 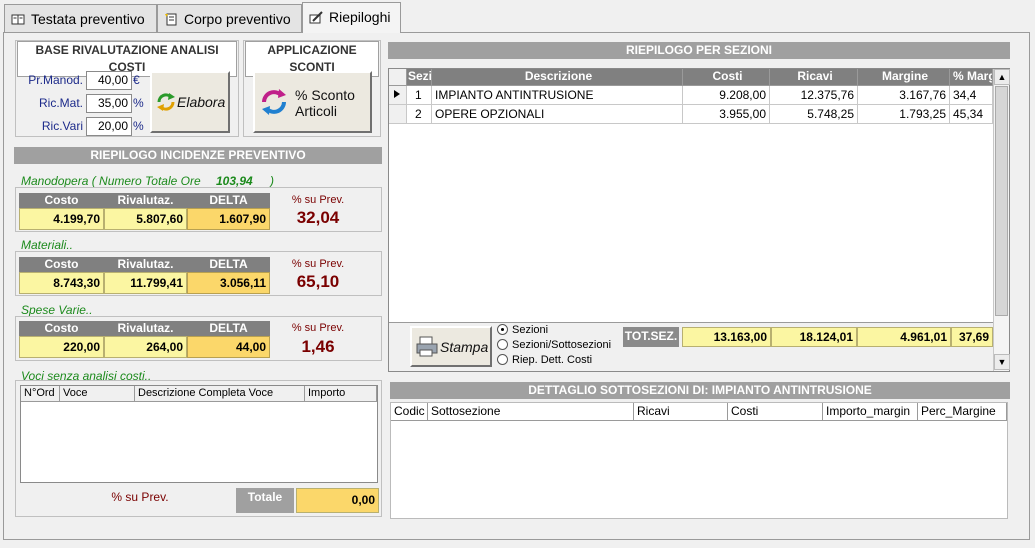 I want to click on radio-riep-dett-costi: Riep. Dett. Costi, so click(x=544, y=360).